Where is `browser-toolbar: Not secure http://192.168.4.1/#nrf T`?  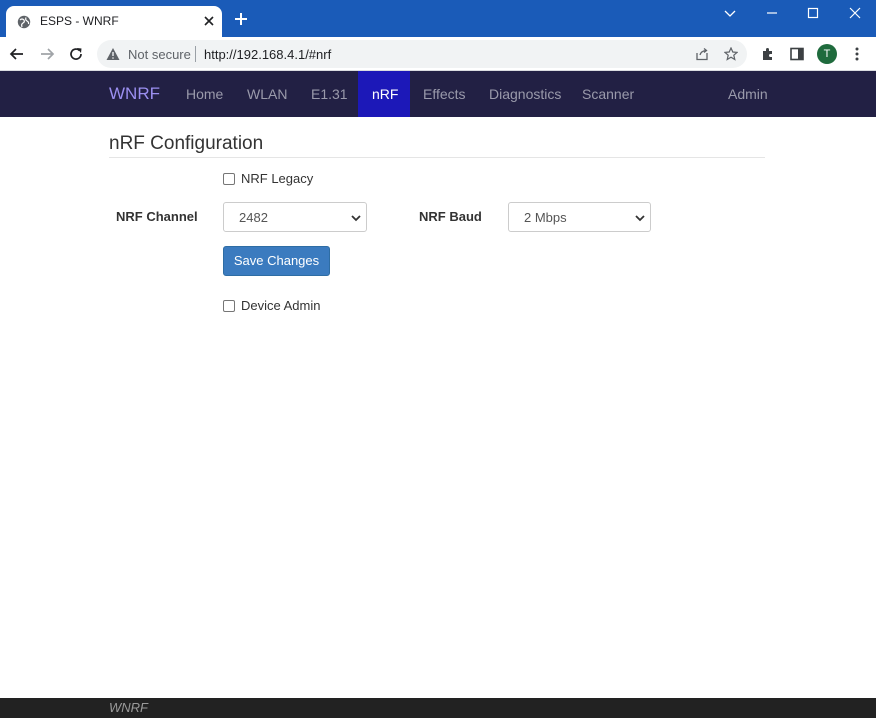 browser-toolbar: Not secure http://192.168.4.1/#nrf T is located at coordinates (438, 54).